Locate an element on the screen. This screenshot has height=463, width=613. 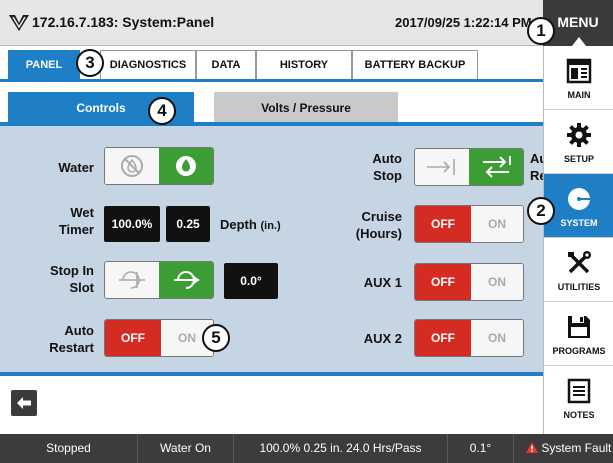
tab-battery-backup: BATTERY BACKUP is located at coordinates (415, 65).